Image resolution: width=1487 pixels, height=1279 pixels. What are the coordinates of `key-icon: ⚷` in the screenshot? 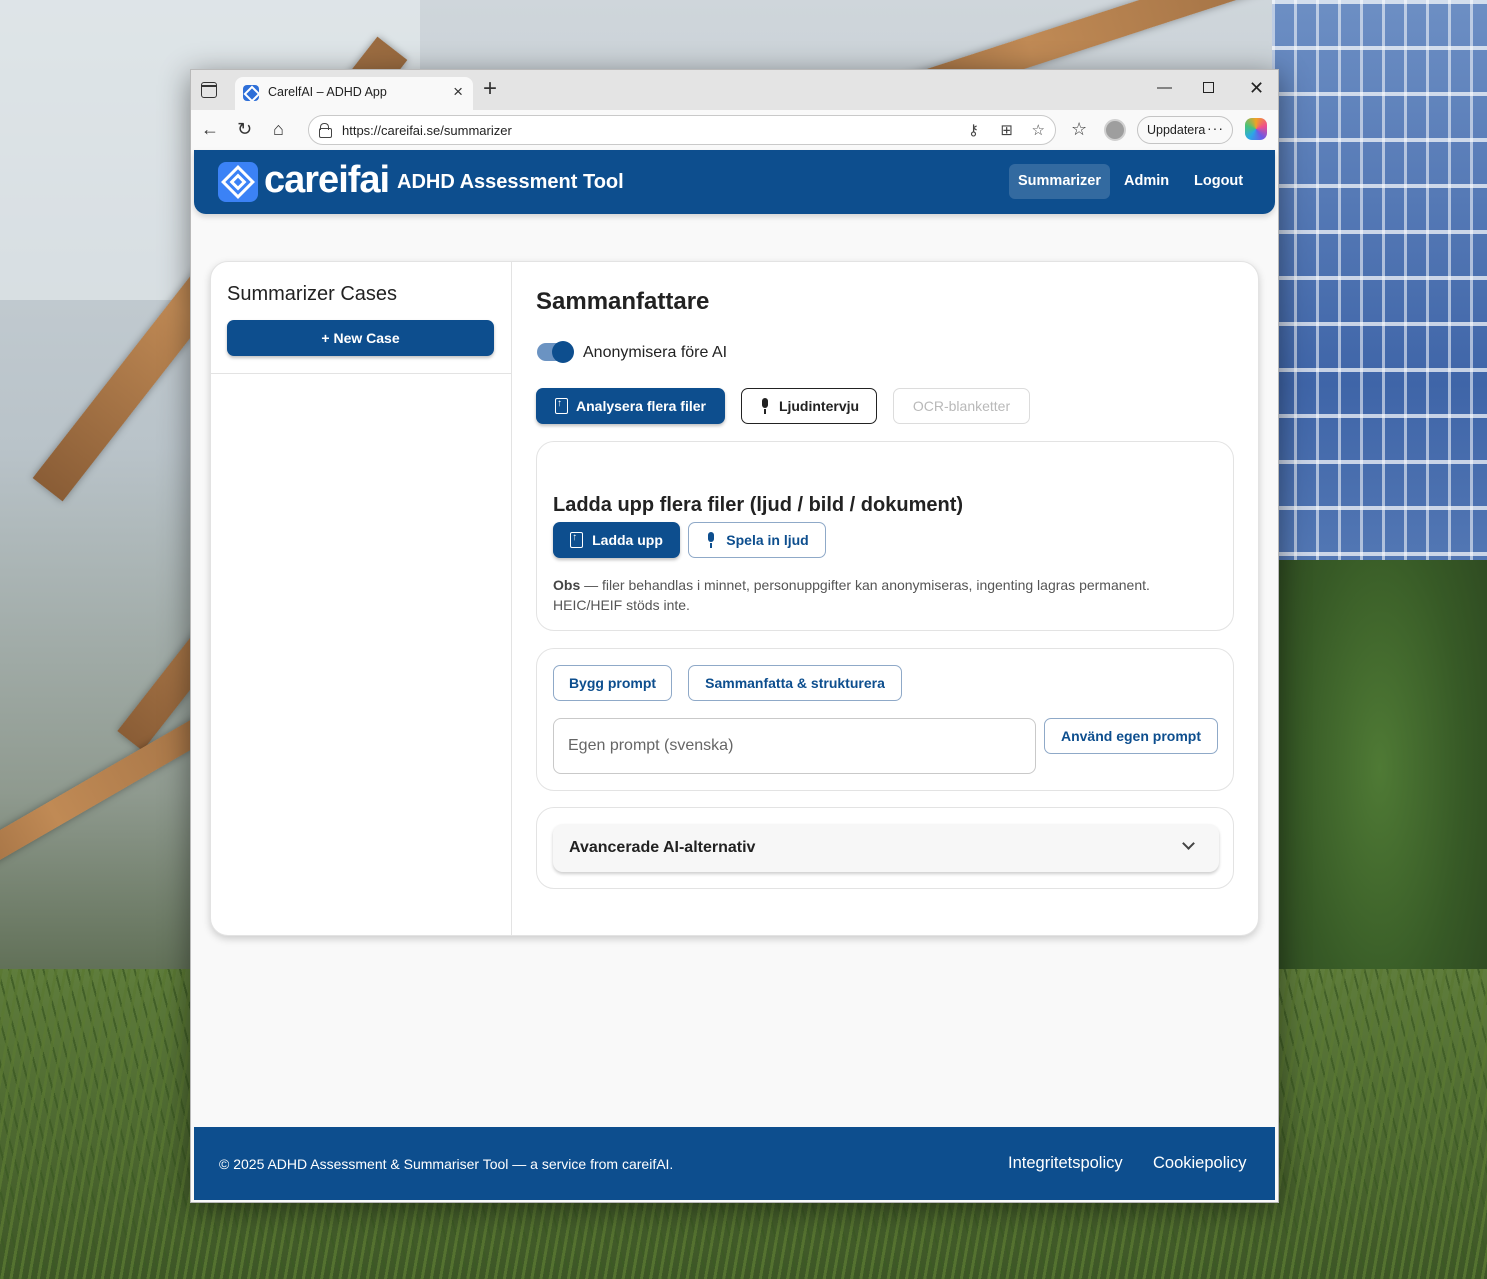 It's located at (973, 130).